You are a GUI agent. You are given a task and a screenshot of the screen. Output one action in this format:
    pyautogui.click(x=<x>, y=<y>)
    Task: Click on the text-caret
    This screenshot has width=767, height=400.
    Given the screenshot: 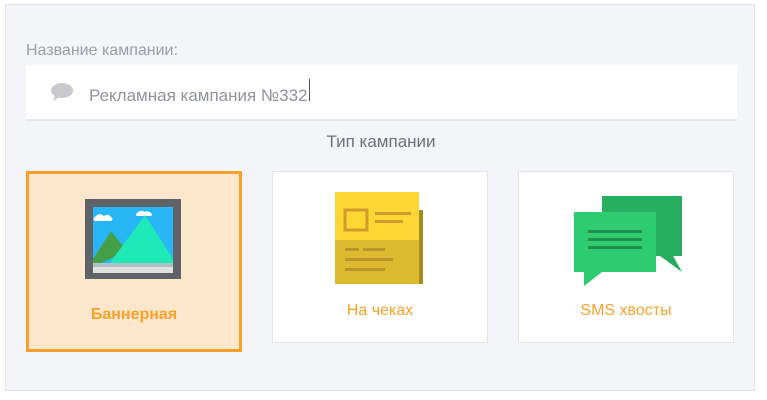 What is the action you would take?
    pyautogui.click(x=309, y=89)
    